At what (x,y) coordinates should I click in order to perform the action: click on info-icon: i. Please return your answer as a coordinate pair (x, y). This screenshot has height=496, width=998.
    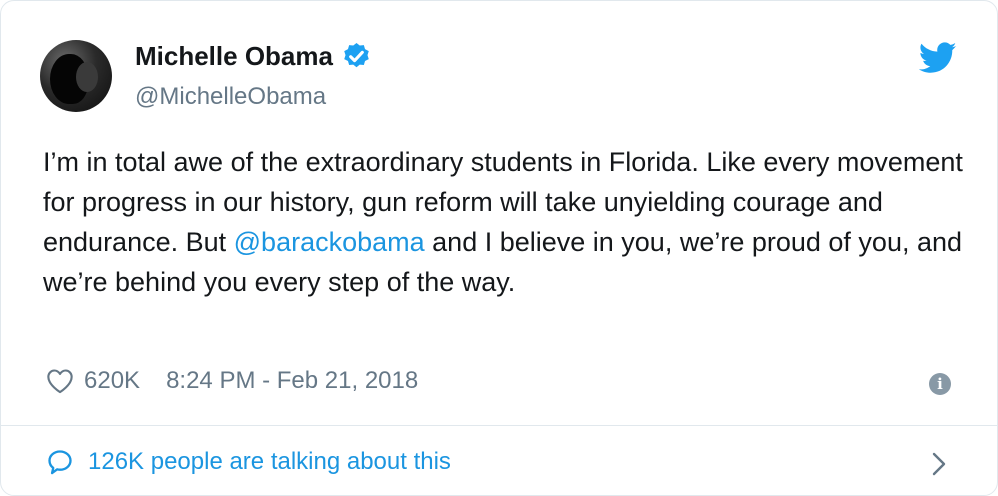
    Looking at the image, I should click on (940, 384).